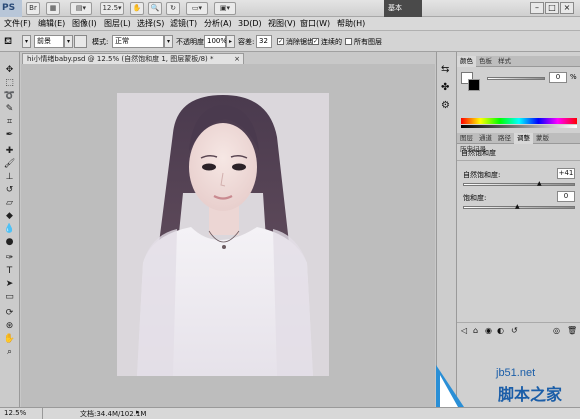  Describe the element at coordinates (482, 175) in the screenshot. I see `vibrance-label: 自然饱和度:` at that location.